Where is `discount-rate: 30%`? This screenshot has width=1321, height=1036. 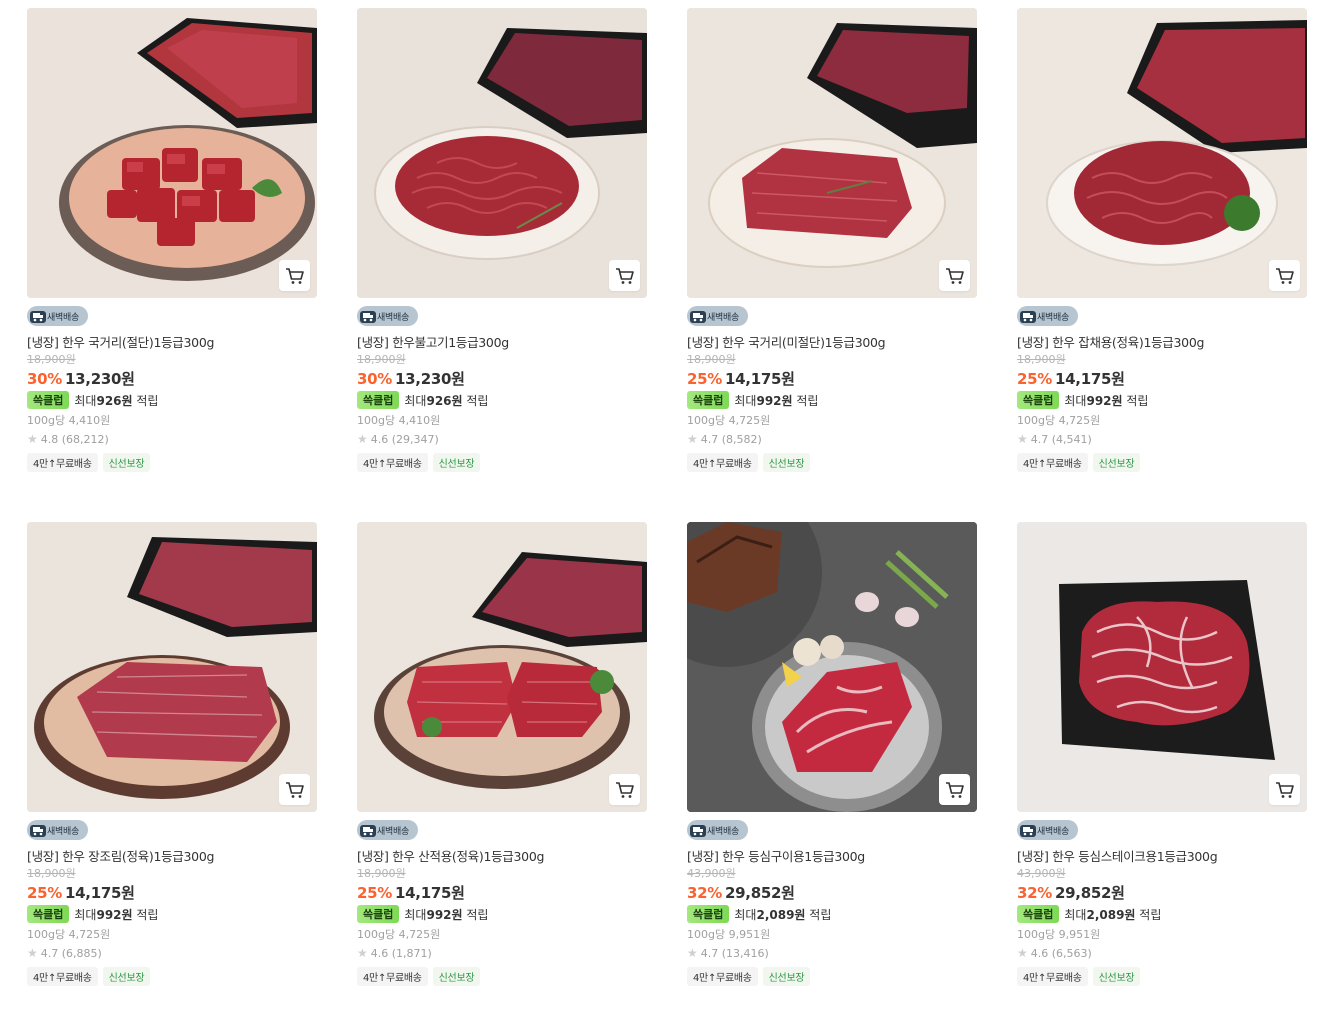
discount-rate: 30% is located at coordinates (45, 379).